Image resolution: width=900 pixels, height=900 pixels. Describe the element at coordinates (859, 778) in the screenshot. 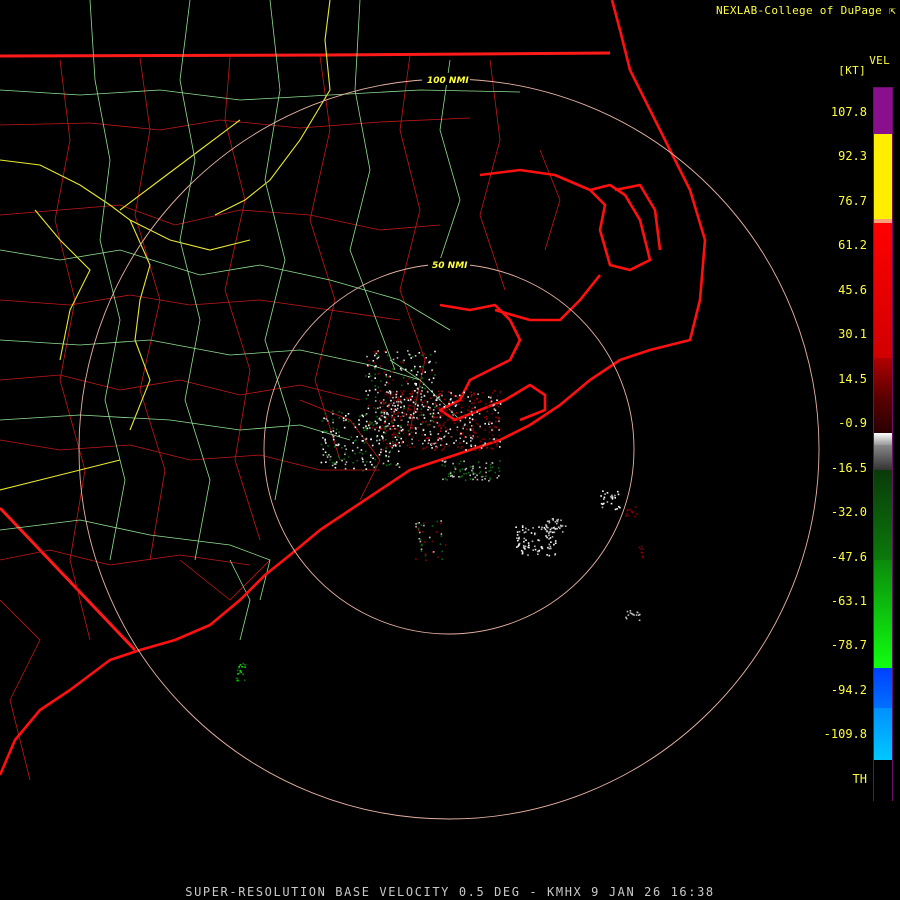

I see `legend-tick-label: TH` at that location.